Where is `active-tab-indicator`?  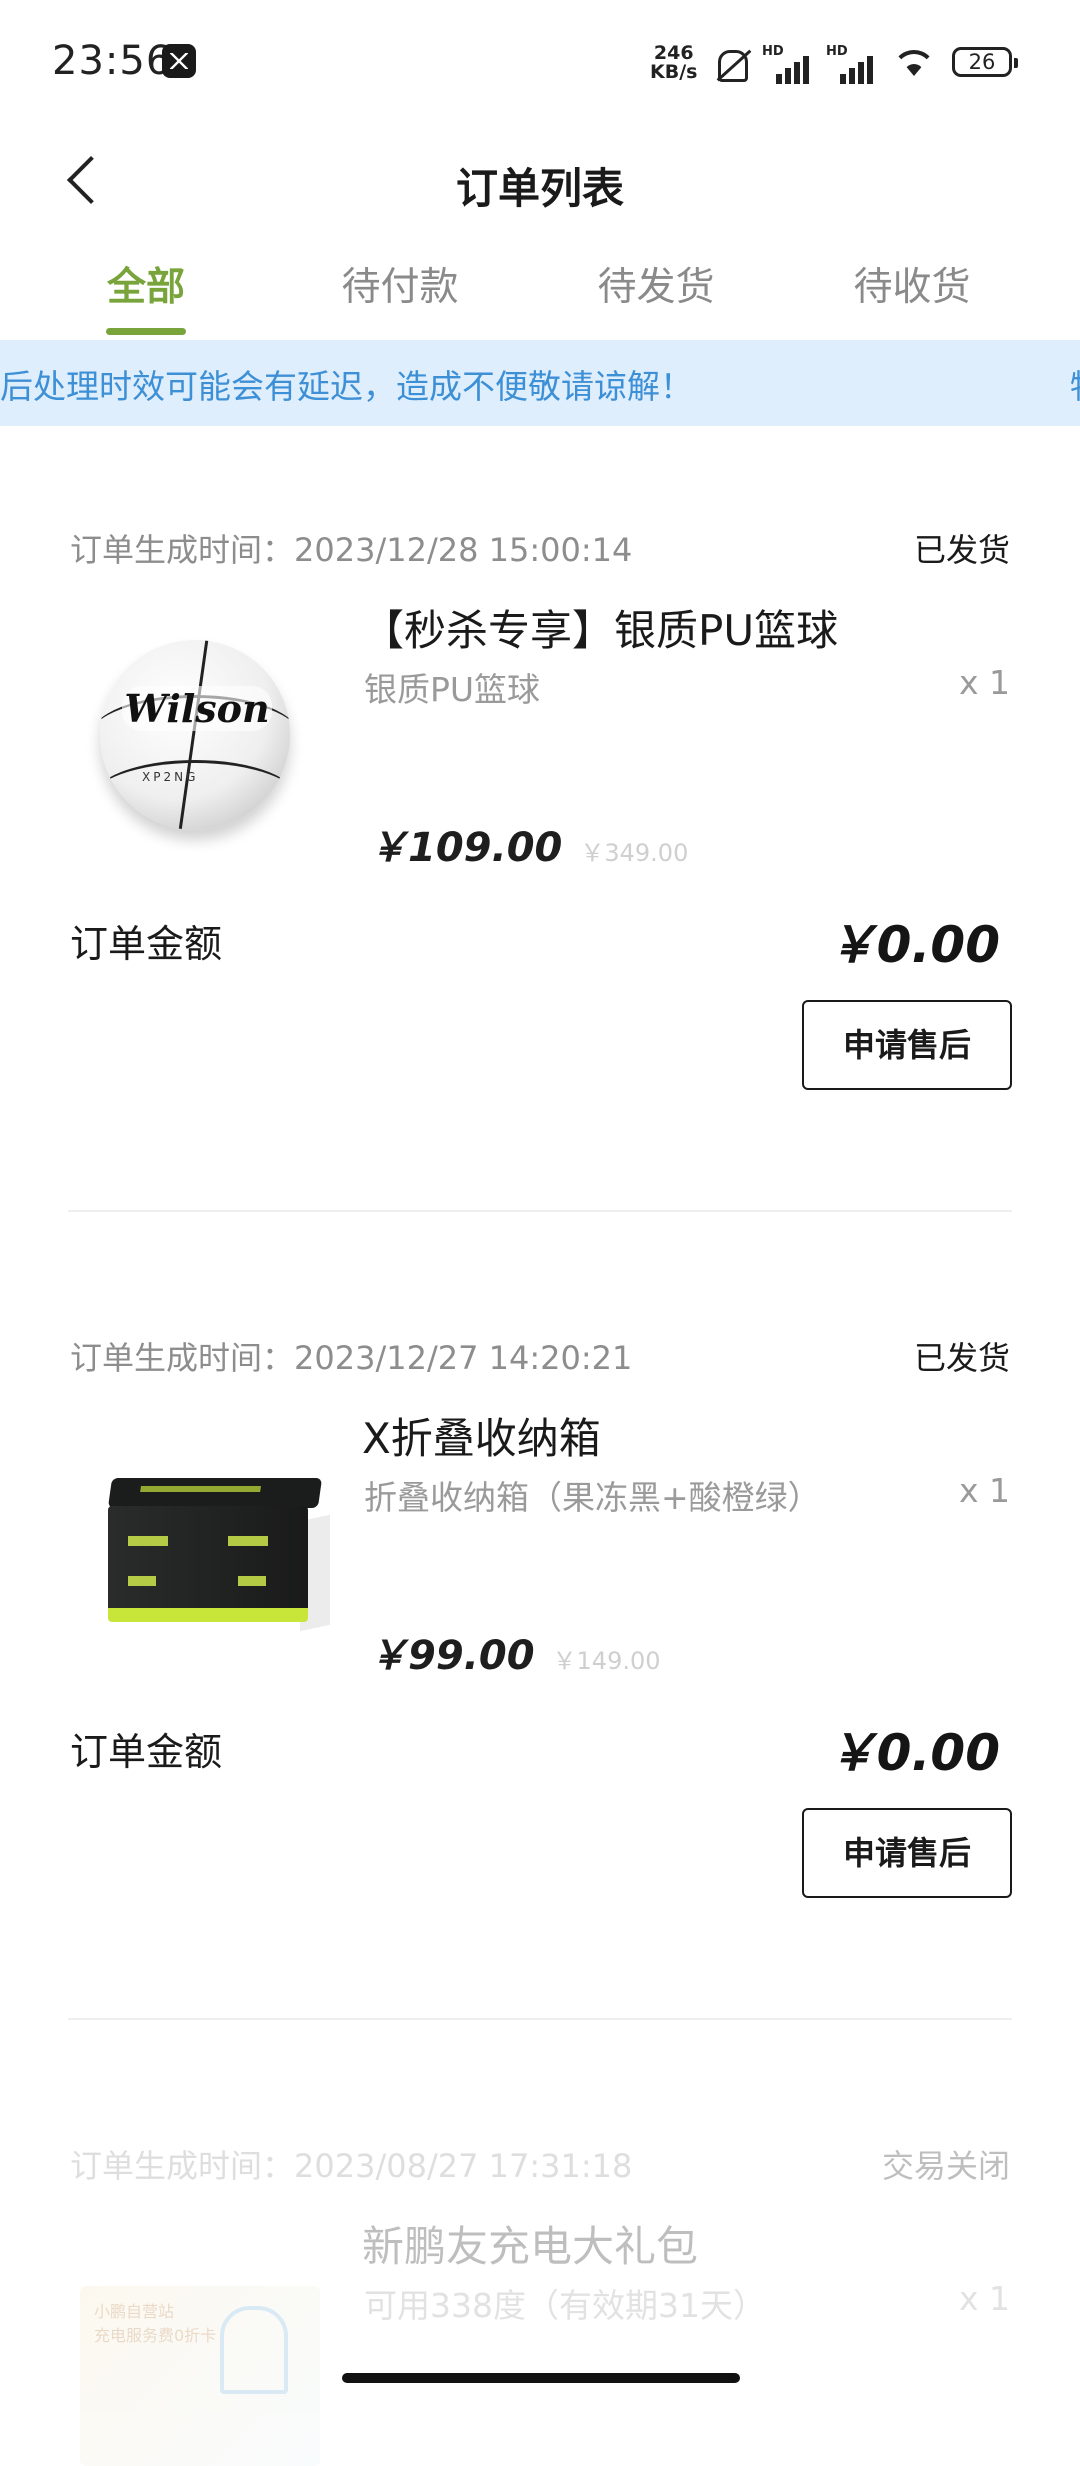 active-tab-indicator is located at coordinates (146, 331).